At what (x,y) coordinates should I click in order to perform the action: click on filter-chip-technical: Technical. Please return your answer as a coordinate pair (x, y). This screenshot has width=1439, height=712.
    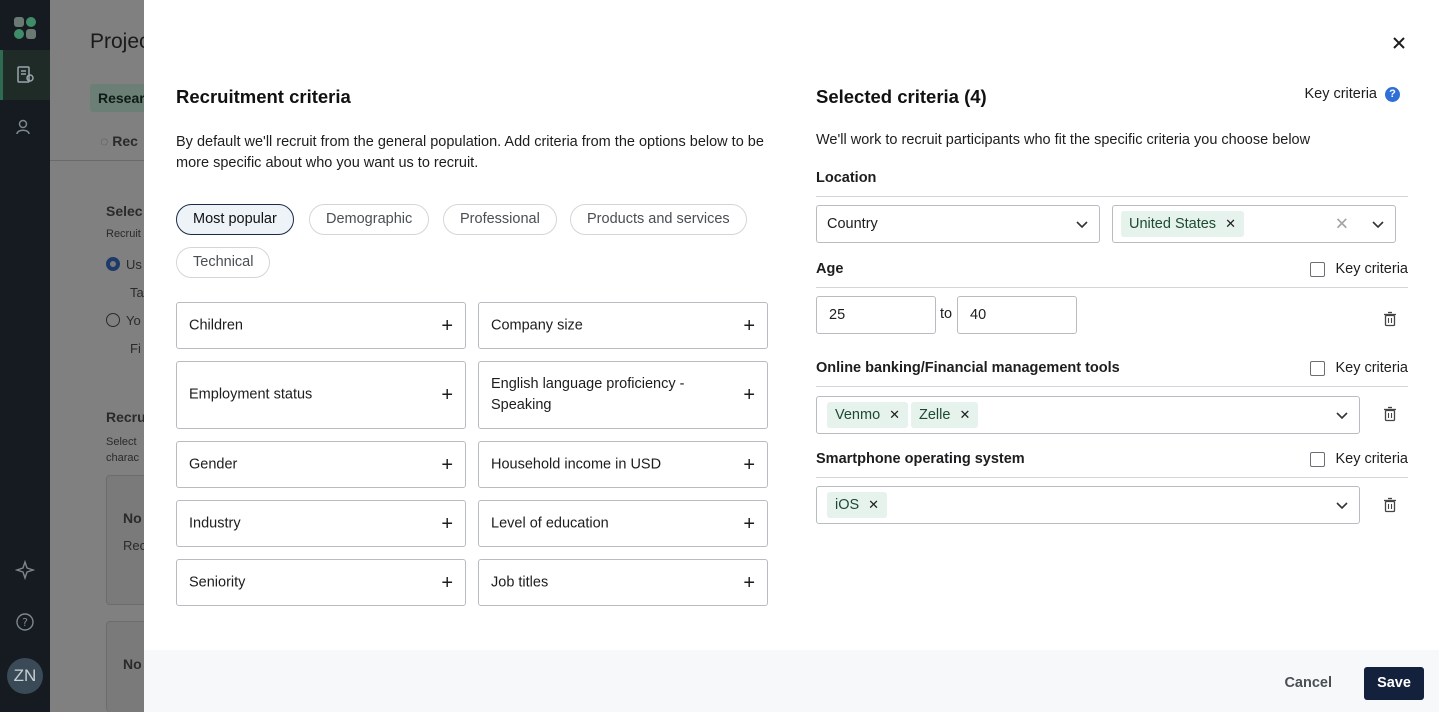
    Looking at the image, I should click on (223, 262).